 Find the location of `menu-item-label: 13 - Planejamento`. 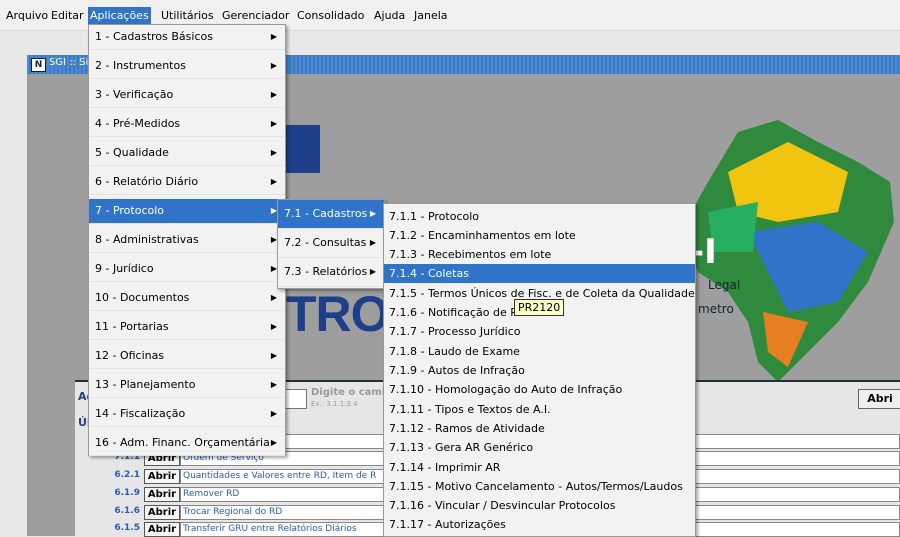

menu-item-label: 13 - Planejamento is located at coordinates (145, 384).